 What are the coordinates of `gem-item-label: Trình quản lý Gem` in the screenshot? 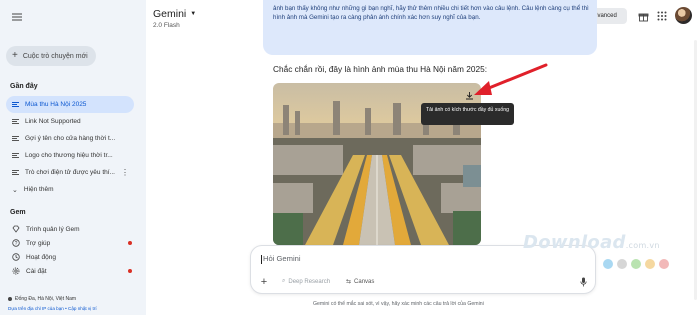 It's located at (53, 229).